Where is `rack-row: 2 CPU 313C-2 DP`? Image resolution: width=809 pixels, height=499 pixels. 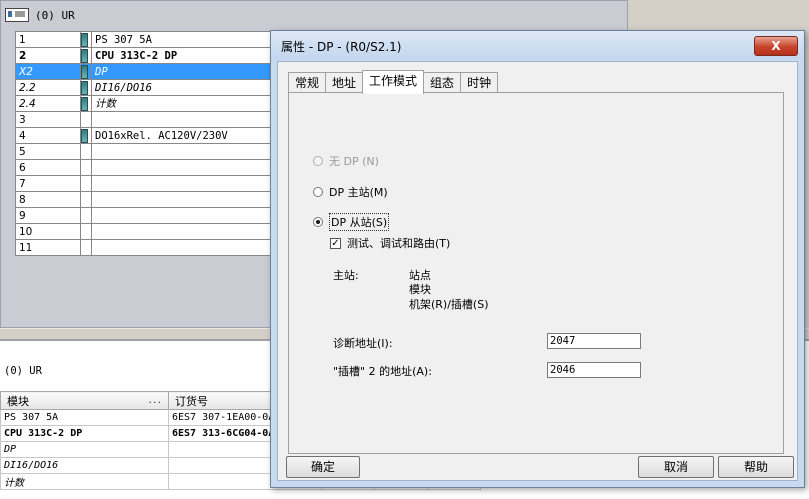 rack-row: 2 CPU 313C-2 DP is located at coordinates (146, 55).